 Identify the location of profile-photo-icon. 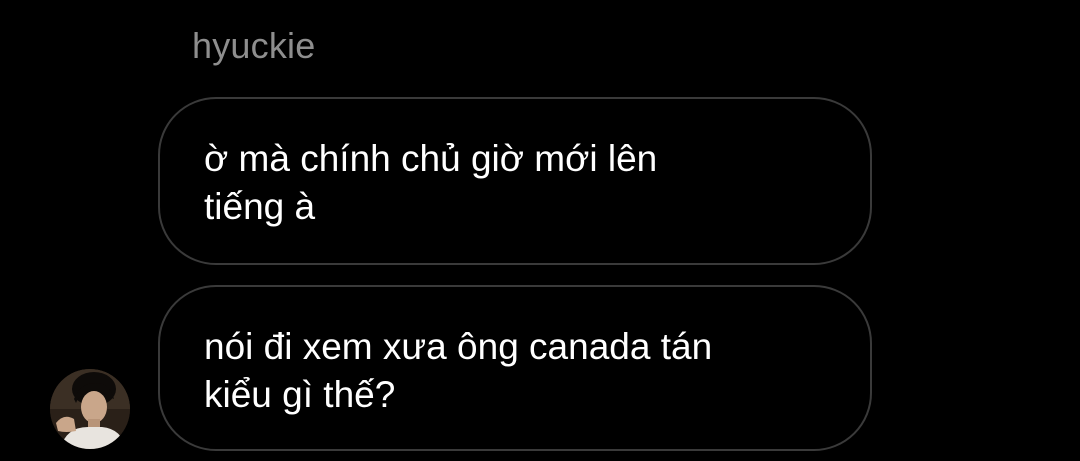
(90, 409).